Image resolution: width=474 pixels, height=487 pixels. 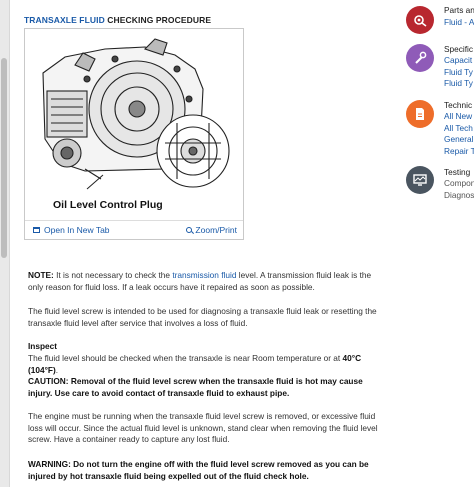 What do you see at coordinates (43, 346) in the screenshot?
I see `inspect-heading-text: Inspect` at bounding box center [43, 346].